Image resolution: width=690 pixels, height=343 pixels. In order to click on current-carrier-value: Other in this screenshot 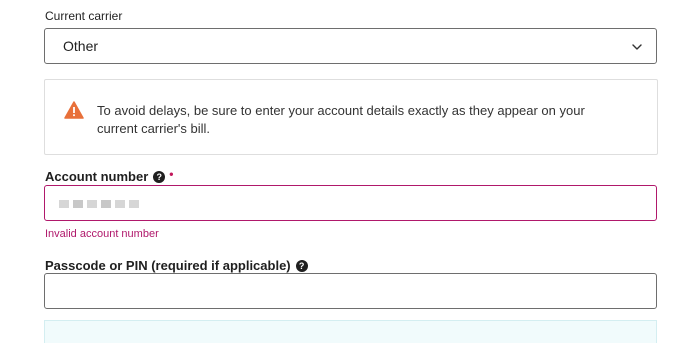, I will do `click(81, 46)`.